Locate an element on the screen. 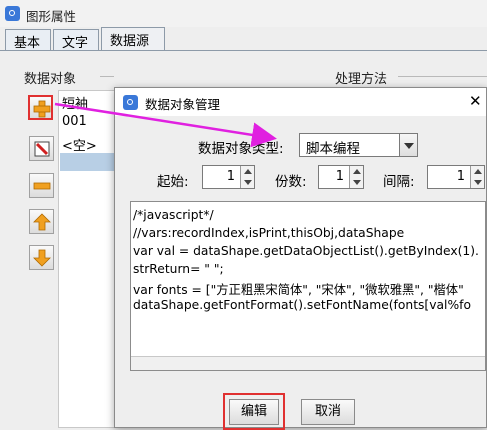  app-icon is located at coordinates (12, 13).